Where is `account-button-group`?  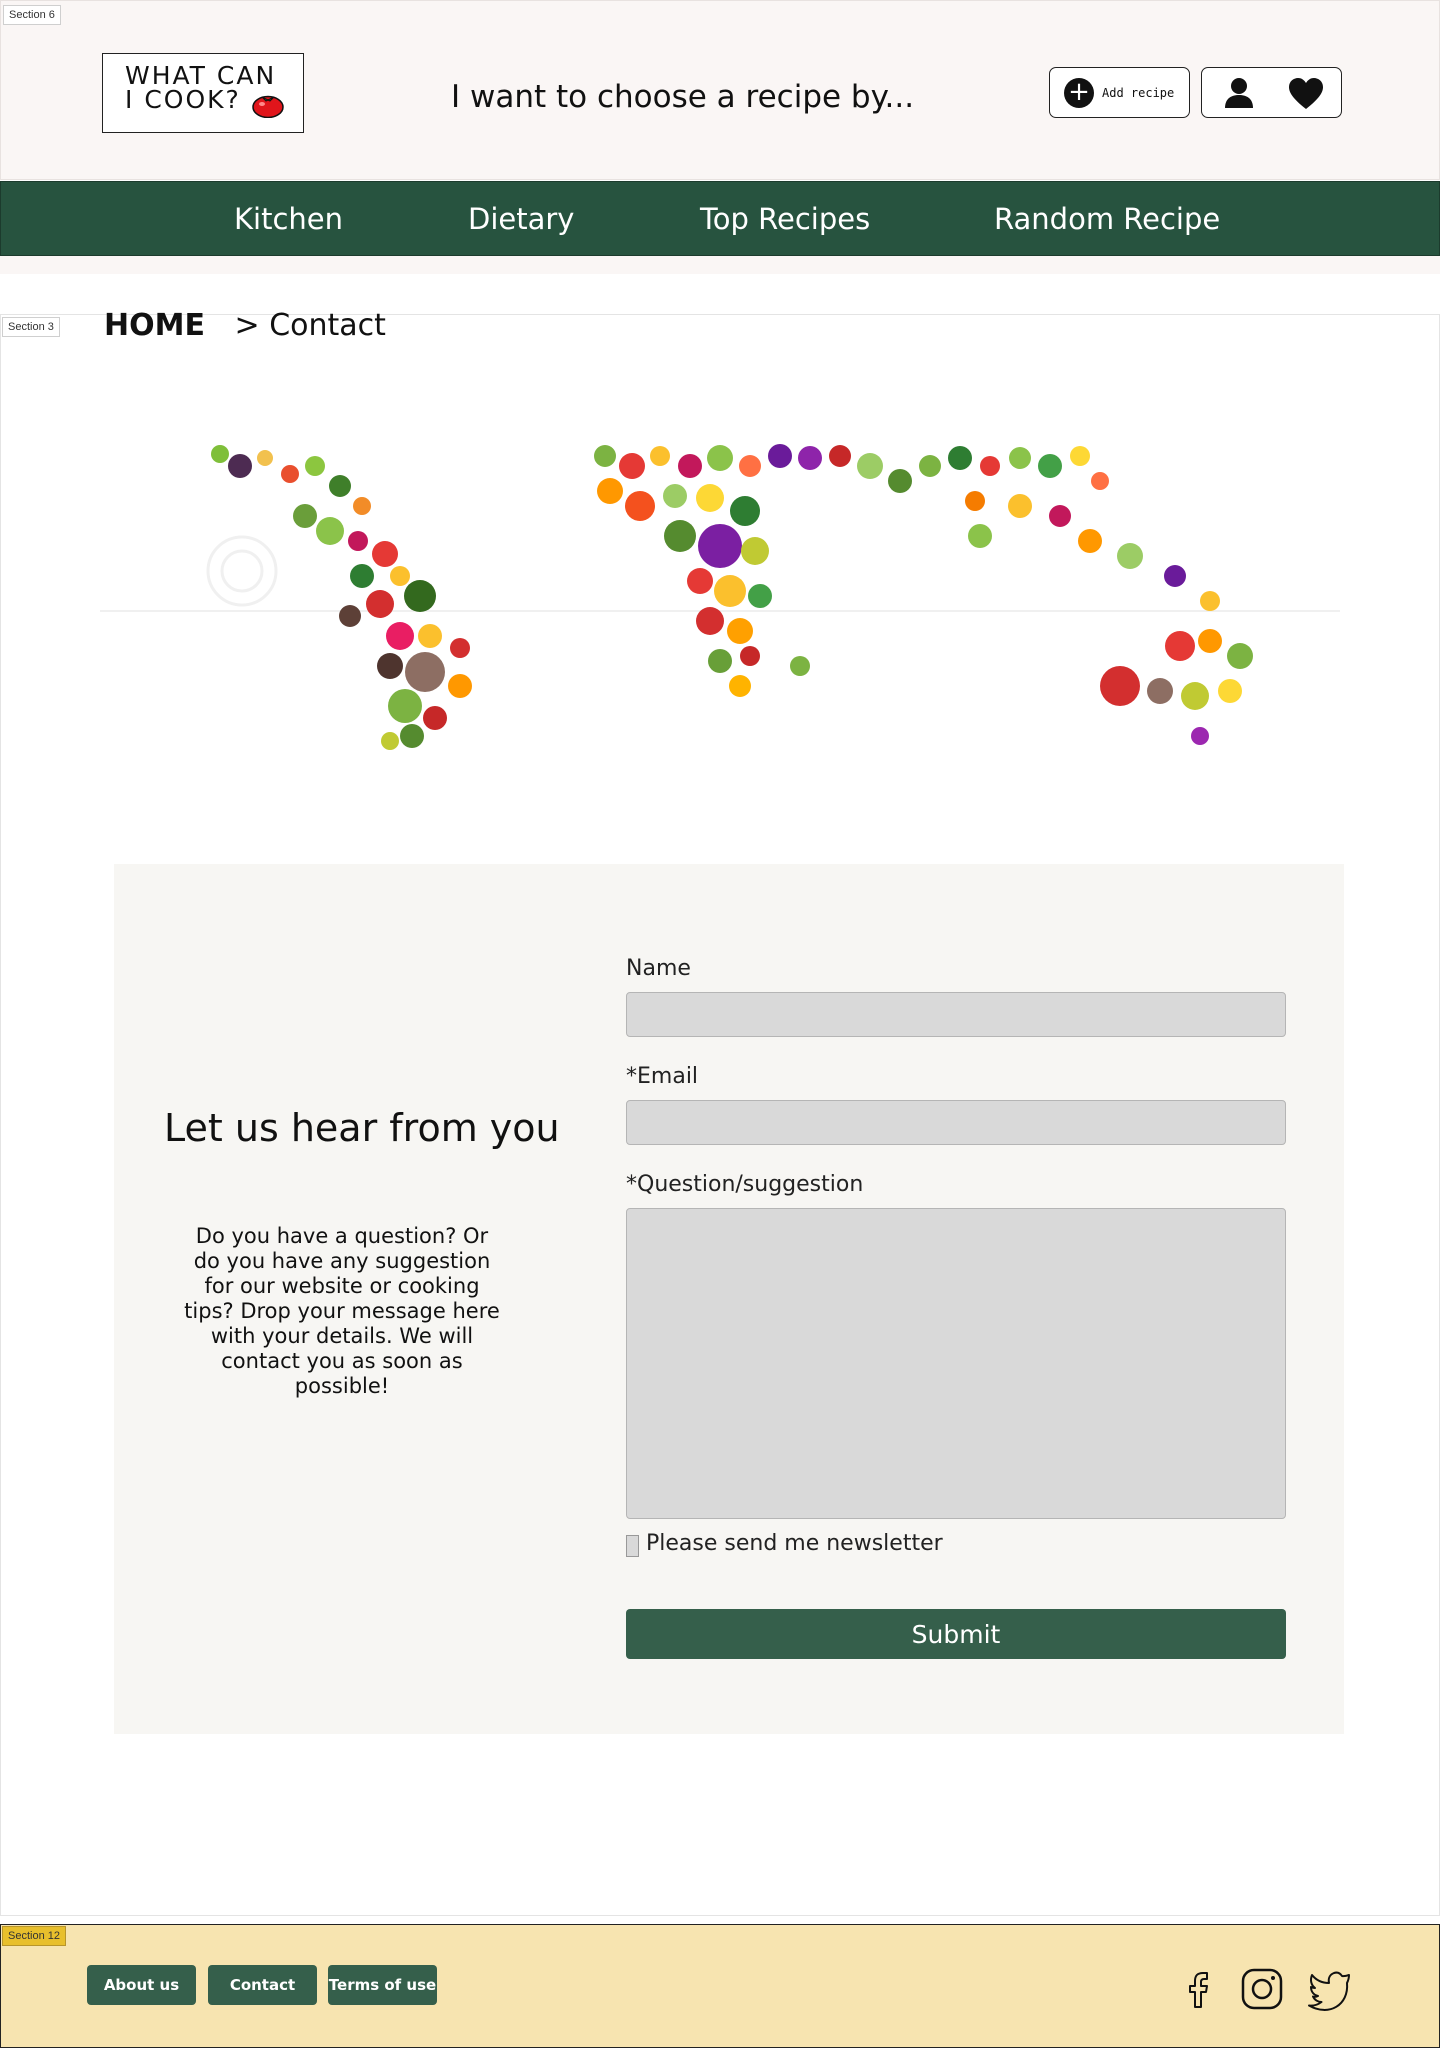
account-button-group is located at coordinates (1271, 92).